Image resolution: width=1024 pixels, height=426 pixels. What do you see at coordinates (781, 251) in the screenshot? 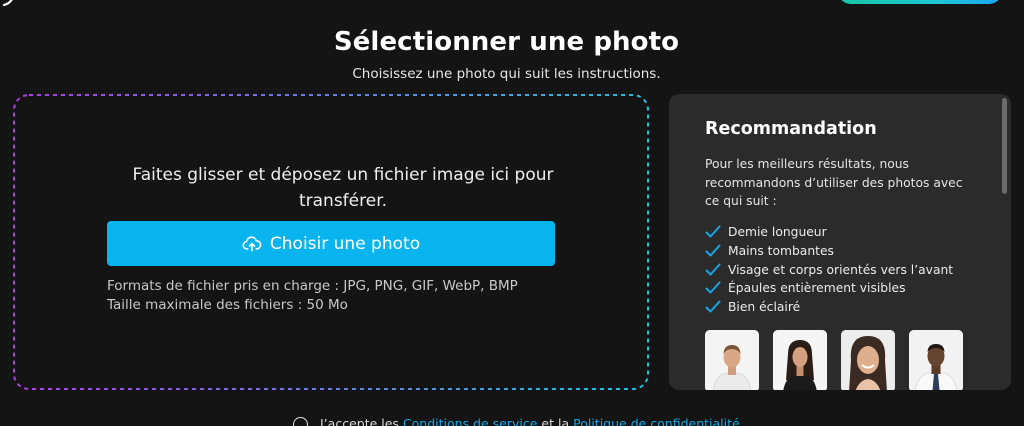
I see `list-item-label: Mains tombantes` at bounding box center [781, 251].